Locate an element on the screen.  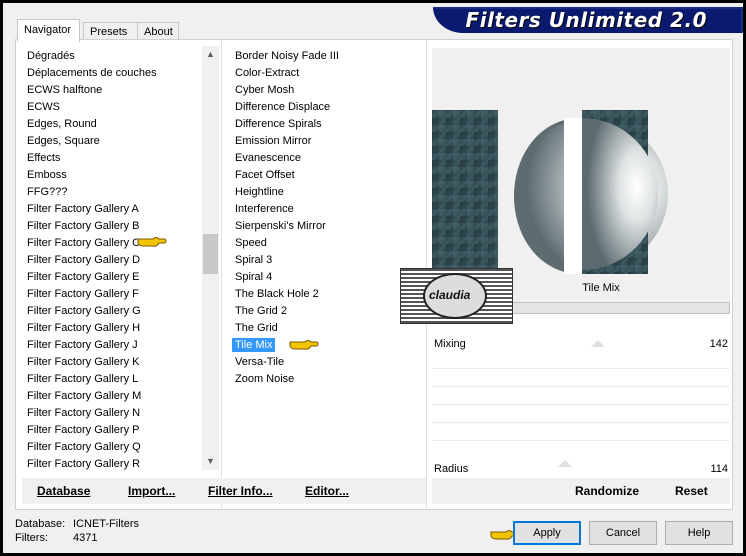
category-item: Filter Factory Gallery H is located at coordinates (116, 328).